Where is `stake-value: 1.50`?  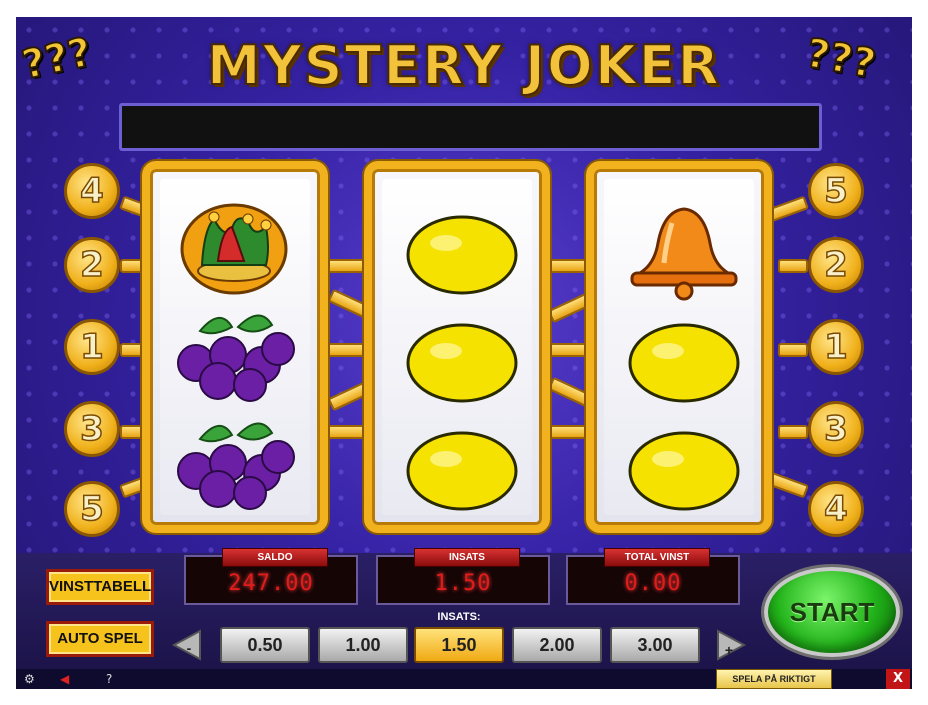 stake-value: 1.50 is located at coordinates (463, 583).